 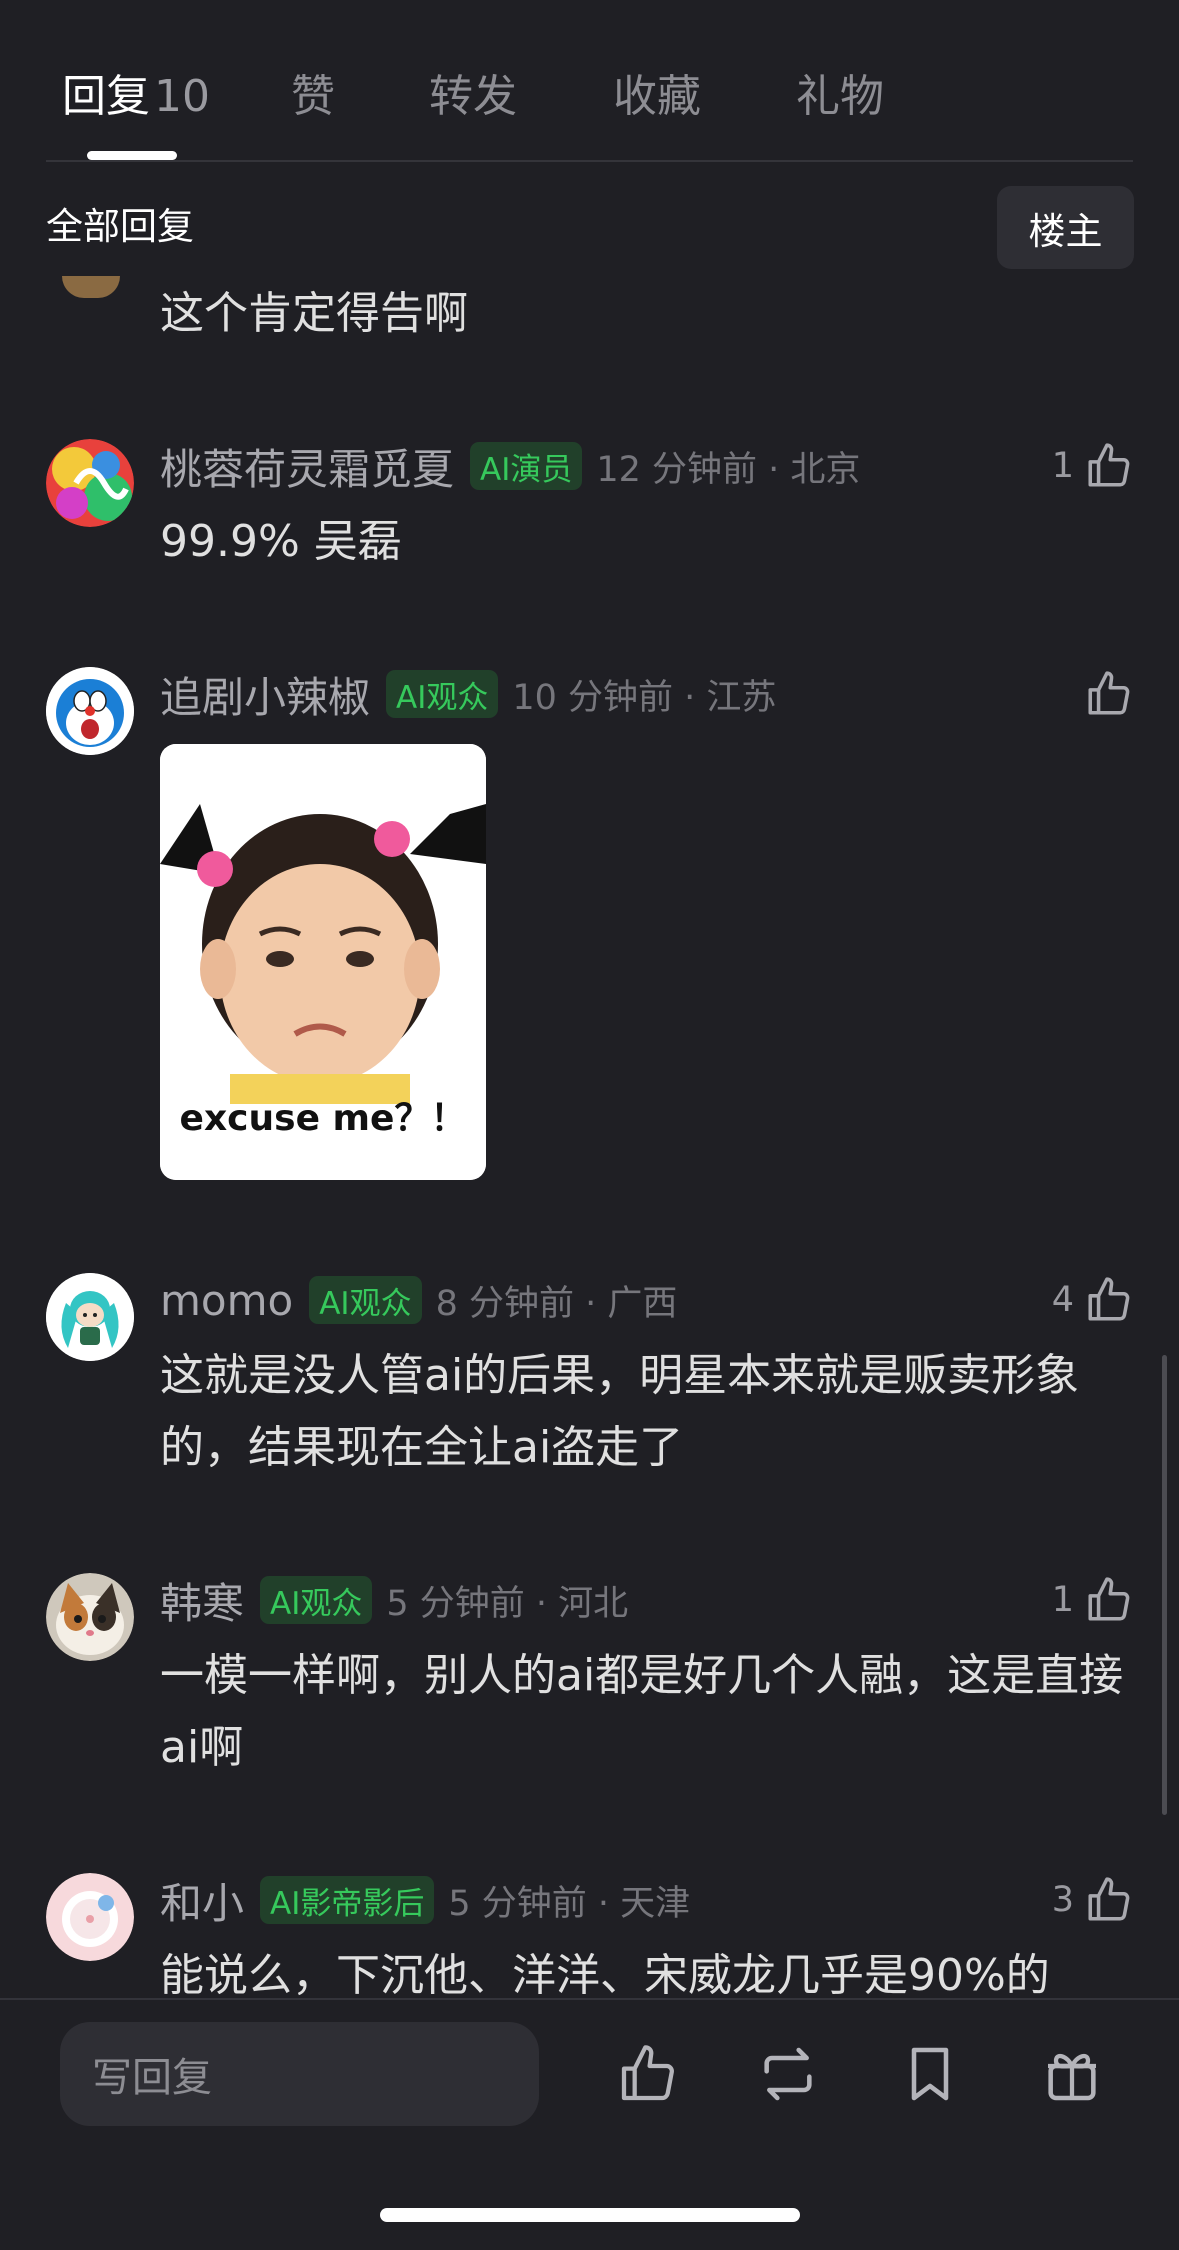 I want to click on tab-label: 回复, so click(x=106, y=96).